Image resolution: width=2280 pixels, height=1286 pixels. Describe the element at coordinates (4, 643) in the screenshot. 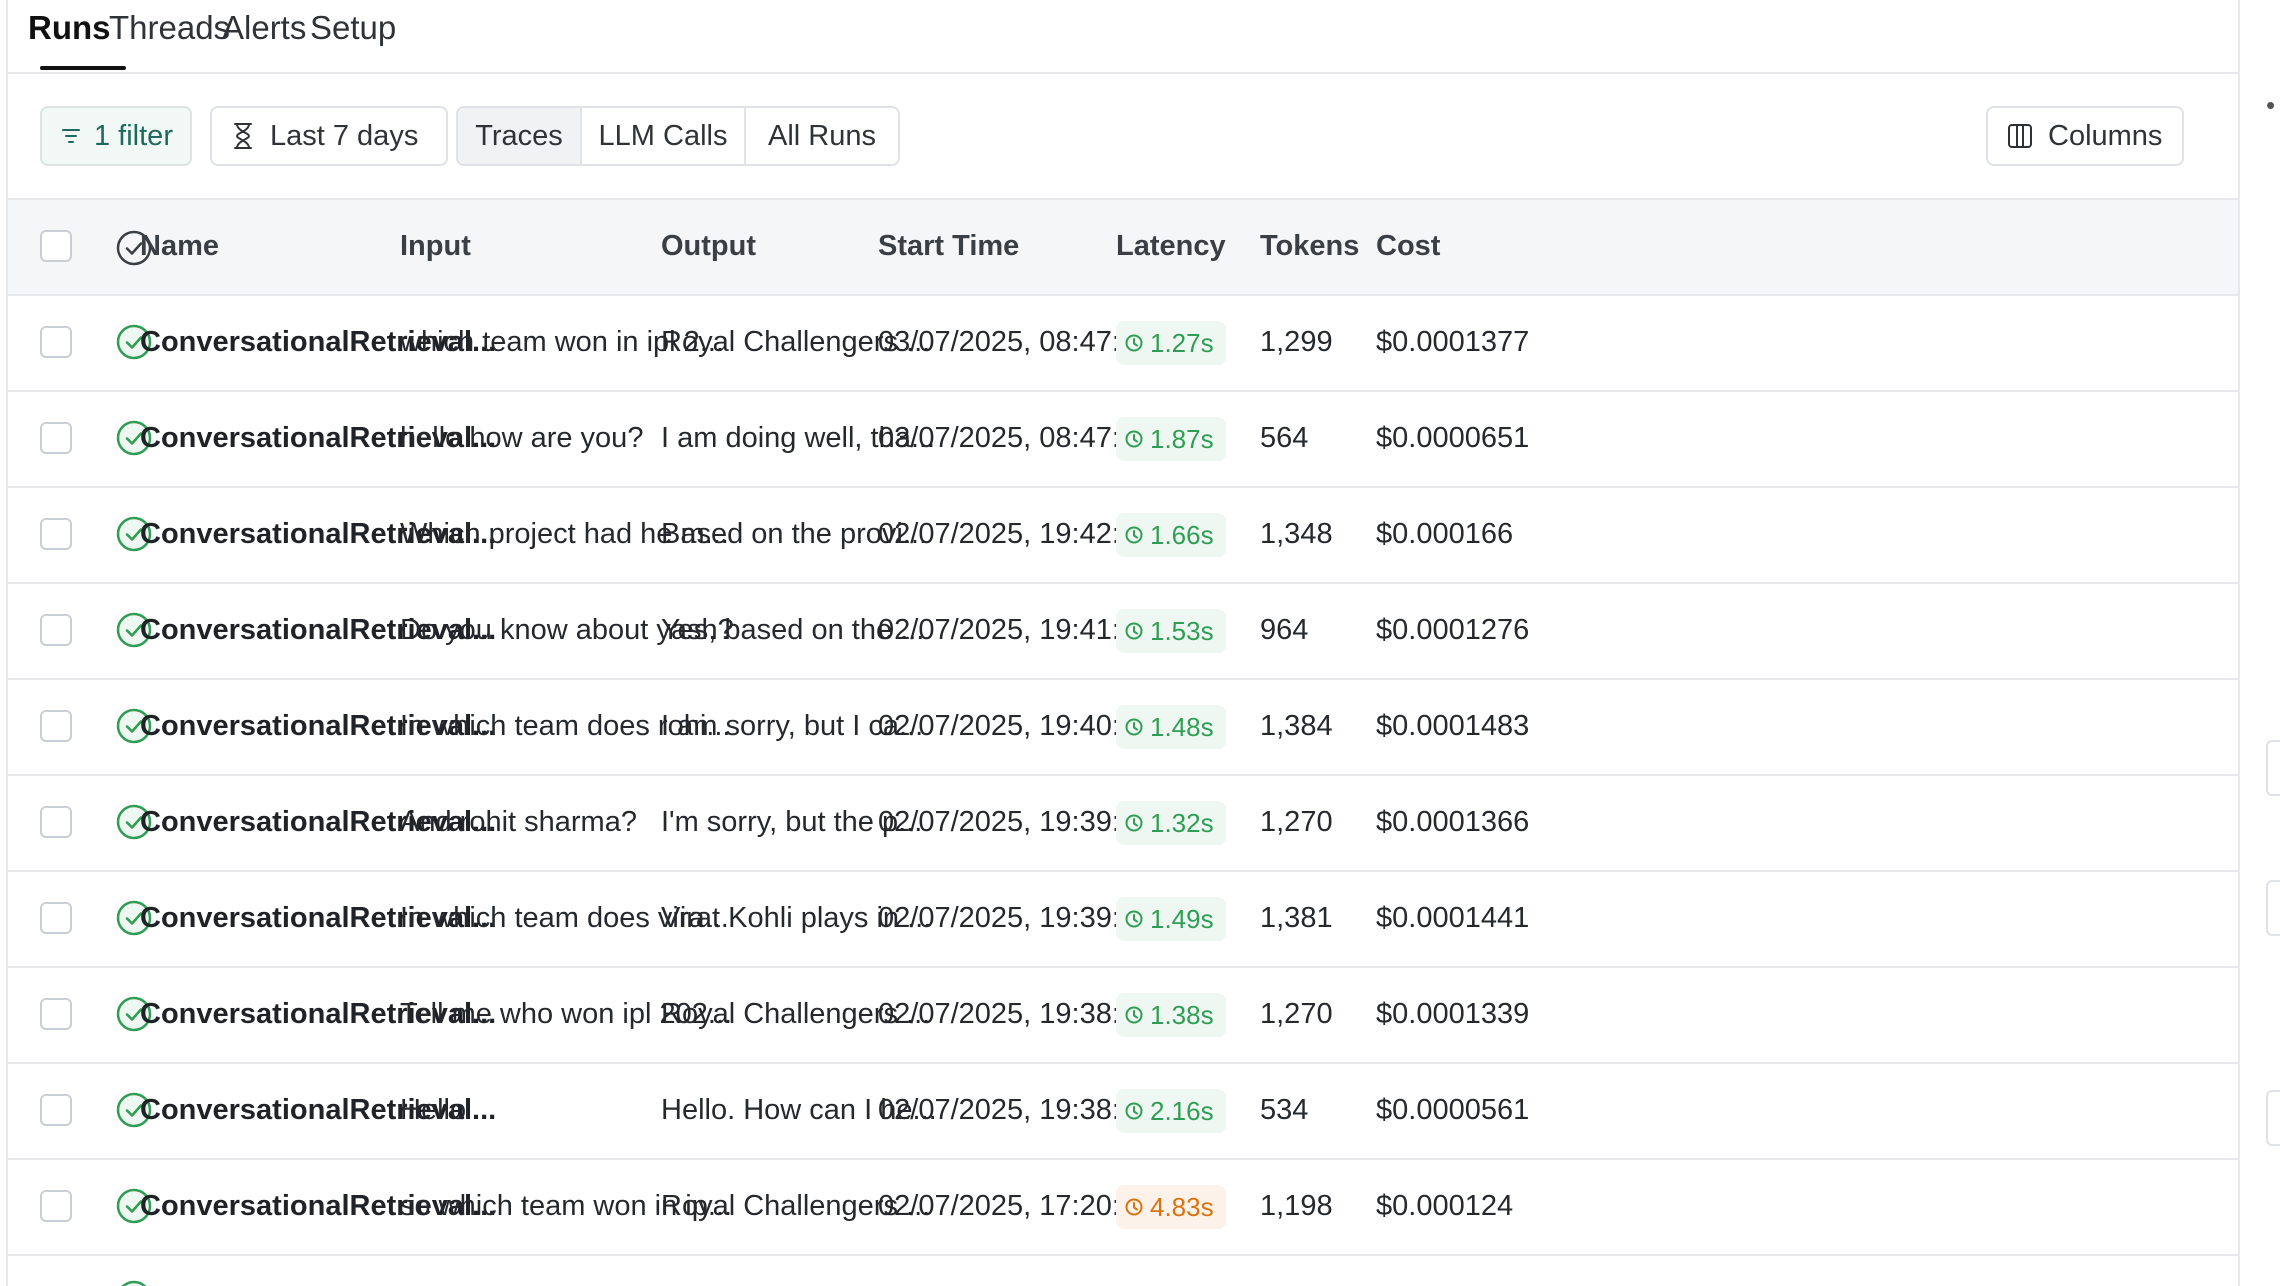

I see `left-edge` at that location.